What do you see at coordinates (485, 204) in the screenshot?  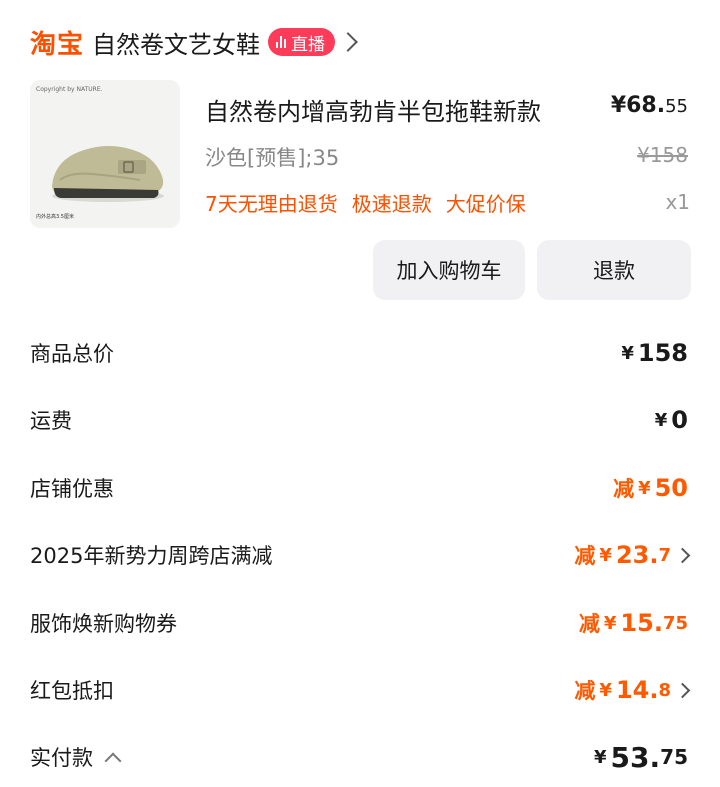 I see `service-tag: 大促价保` at bounding box center [485, 204].